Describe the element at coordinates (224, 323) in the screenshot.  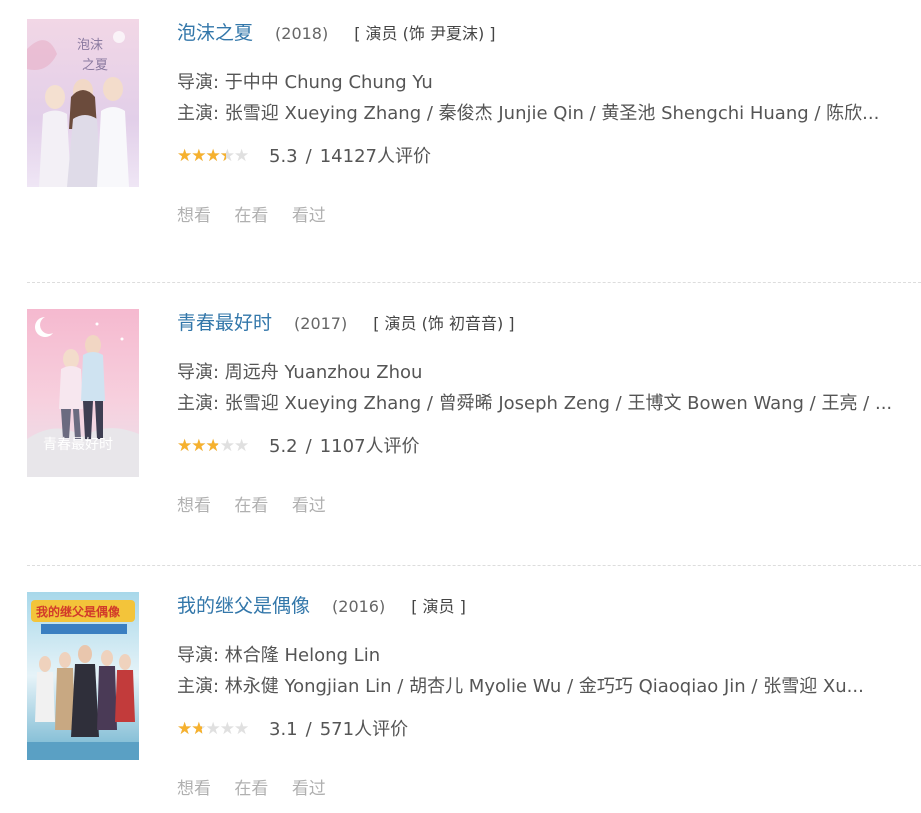
I see `movie-title-link: 青春最好时` at that location.